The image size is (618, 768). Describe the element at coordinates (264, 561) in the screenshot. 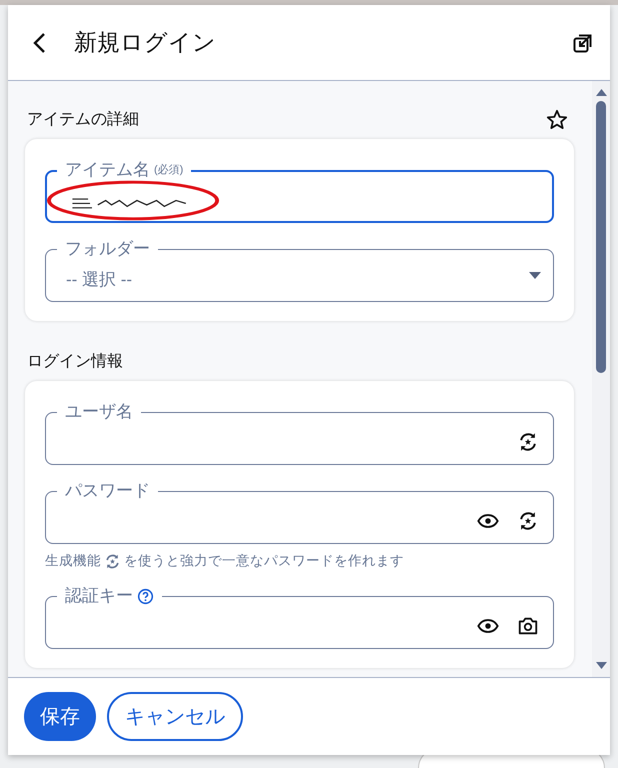

I see `hint-text: を使うと強力で一意なパスワードを作れます` at that location.